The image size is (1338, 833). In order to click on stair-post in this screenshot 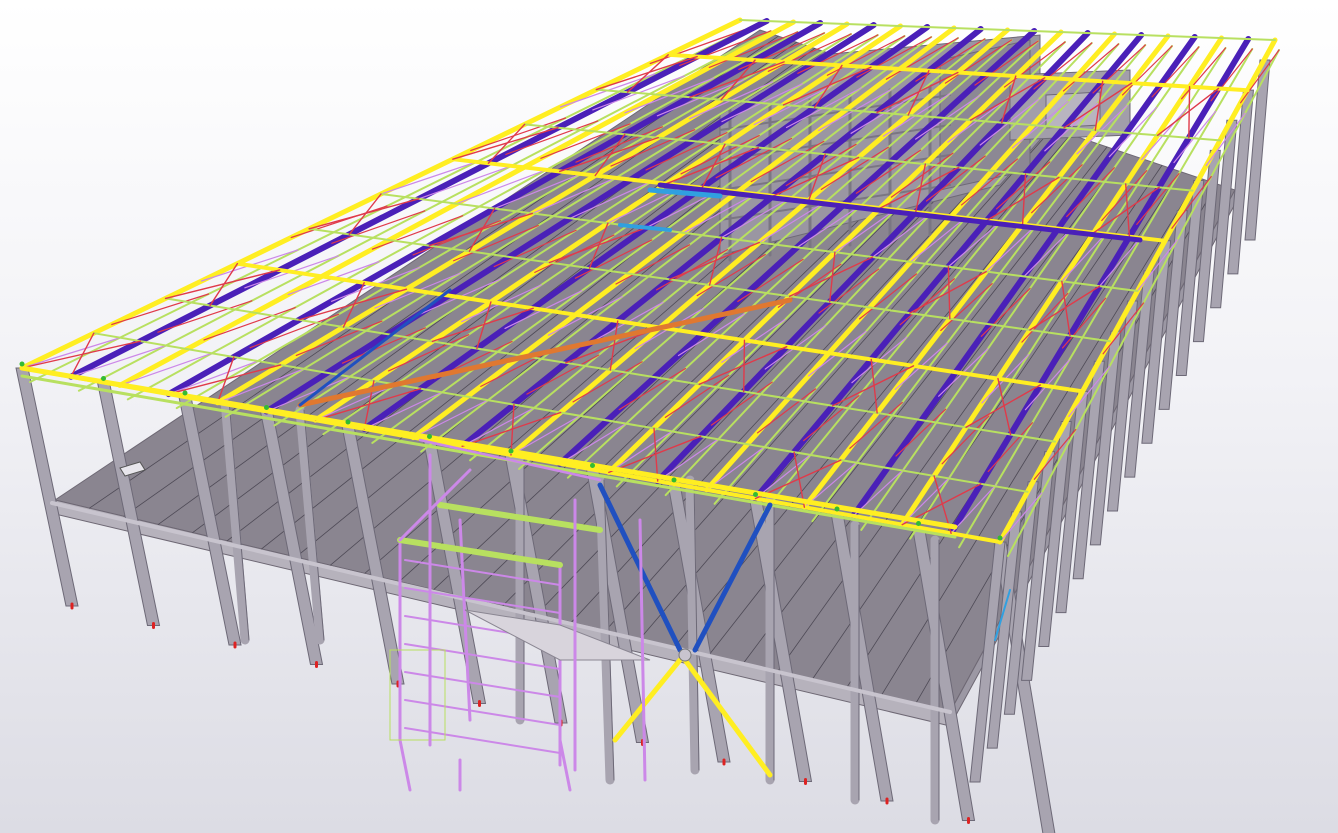, I will do `click(405, 765)`.